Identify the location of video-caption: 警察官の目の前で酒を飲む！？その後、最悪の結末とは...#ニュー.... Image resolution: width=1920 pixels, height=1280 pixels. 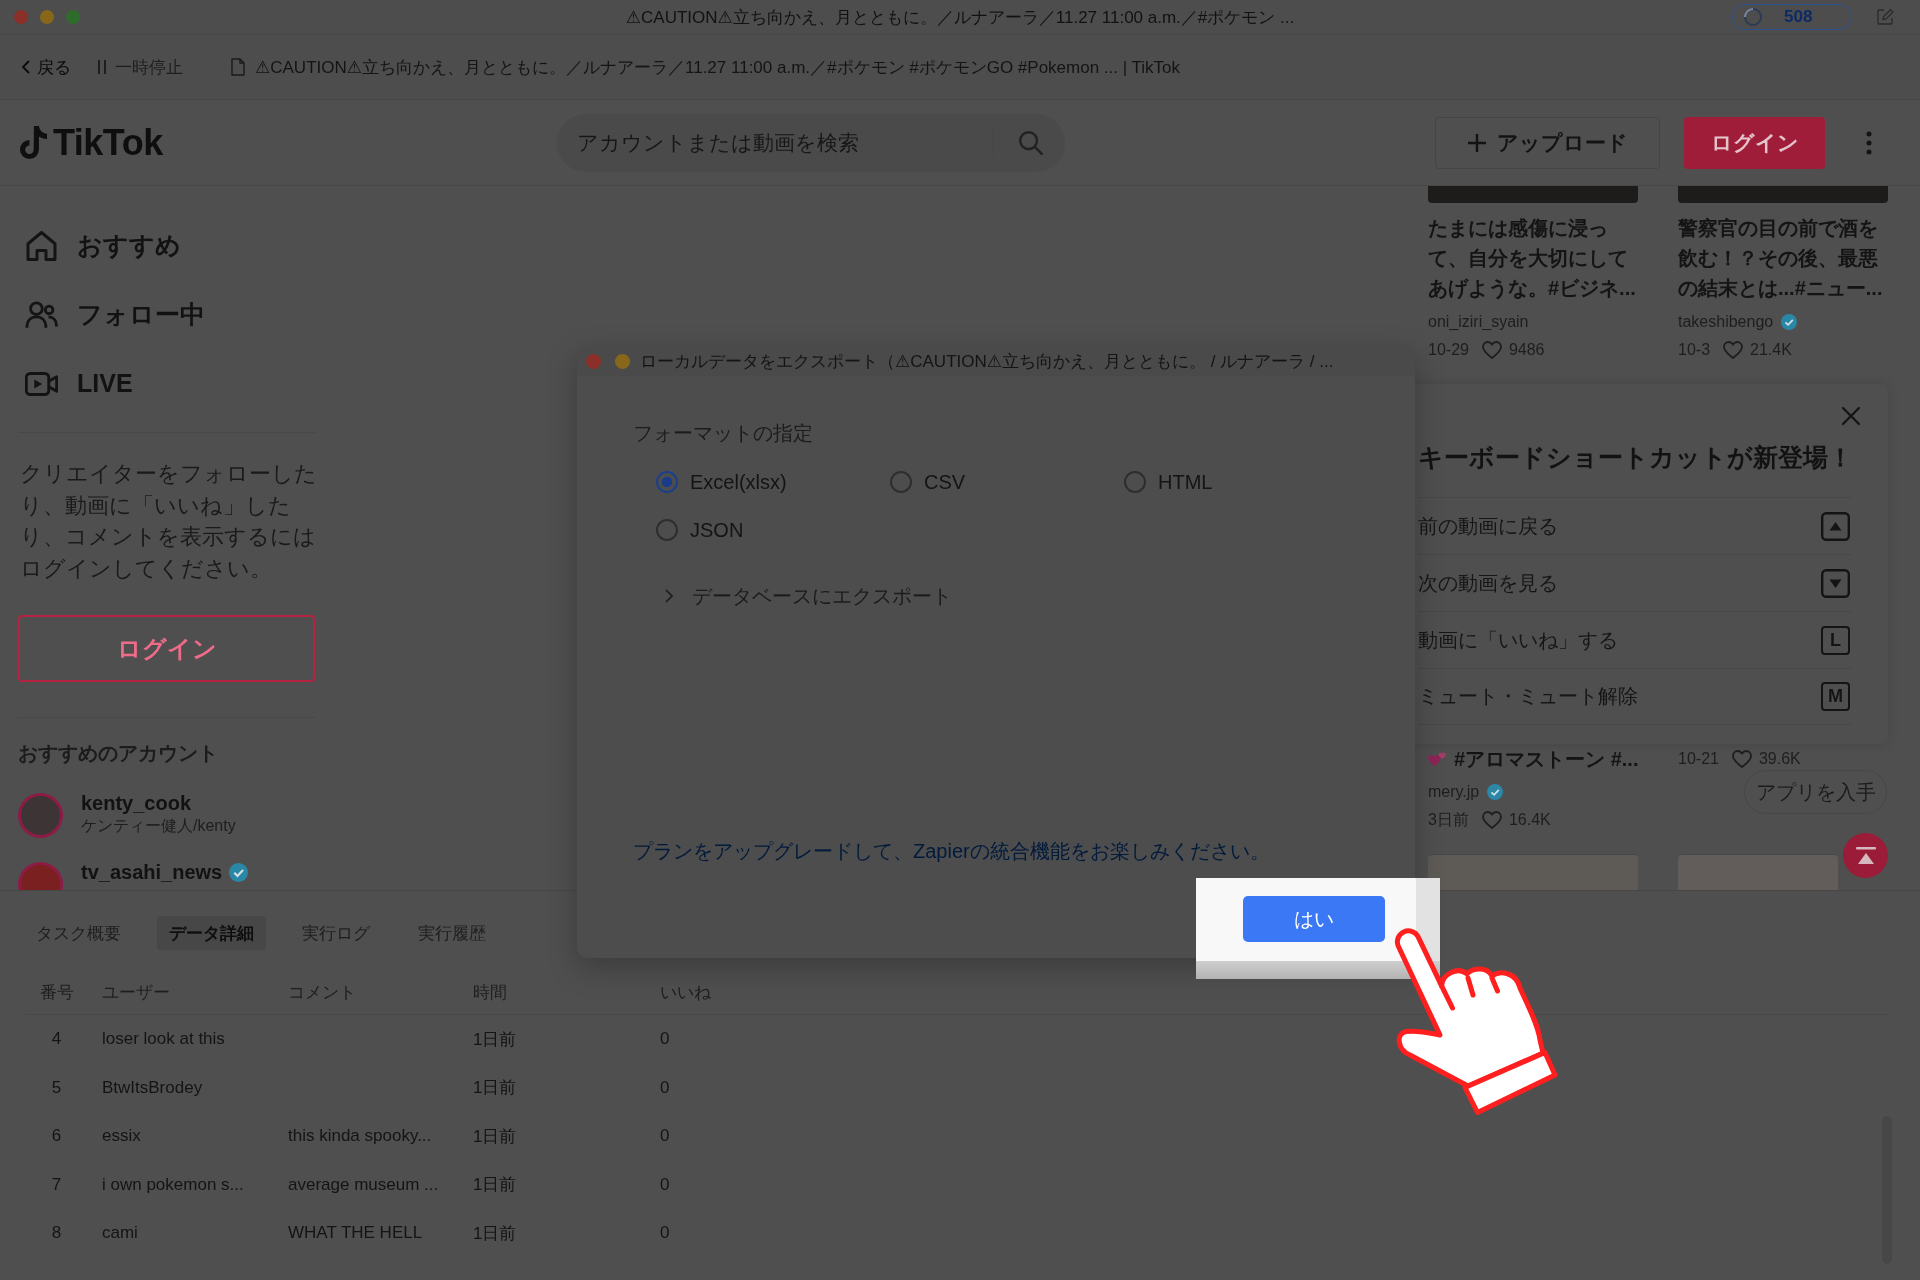
(1785, 258).